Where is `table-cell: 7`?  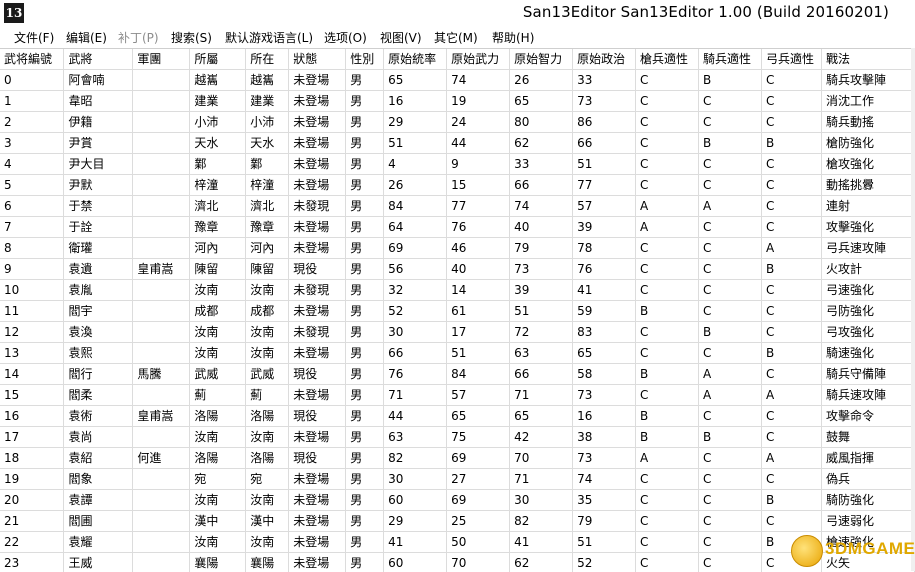 table-cell: 7 is located at coordinates (32, 227).